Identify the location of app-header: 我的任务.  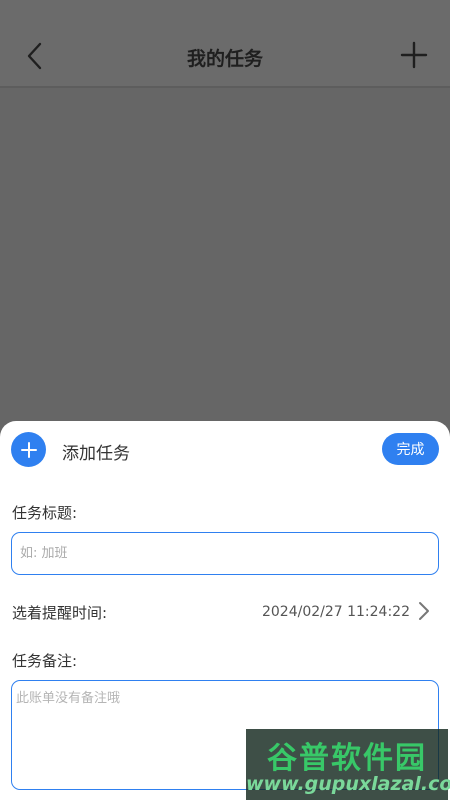
(225, 44).